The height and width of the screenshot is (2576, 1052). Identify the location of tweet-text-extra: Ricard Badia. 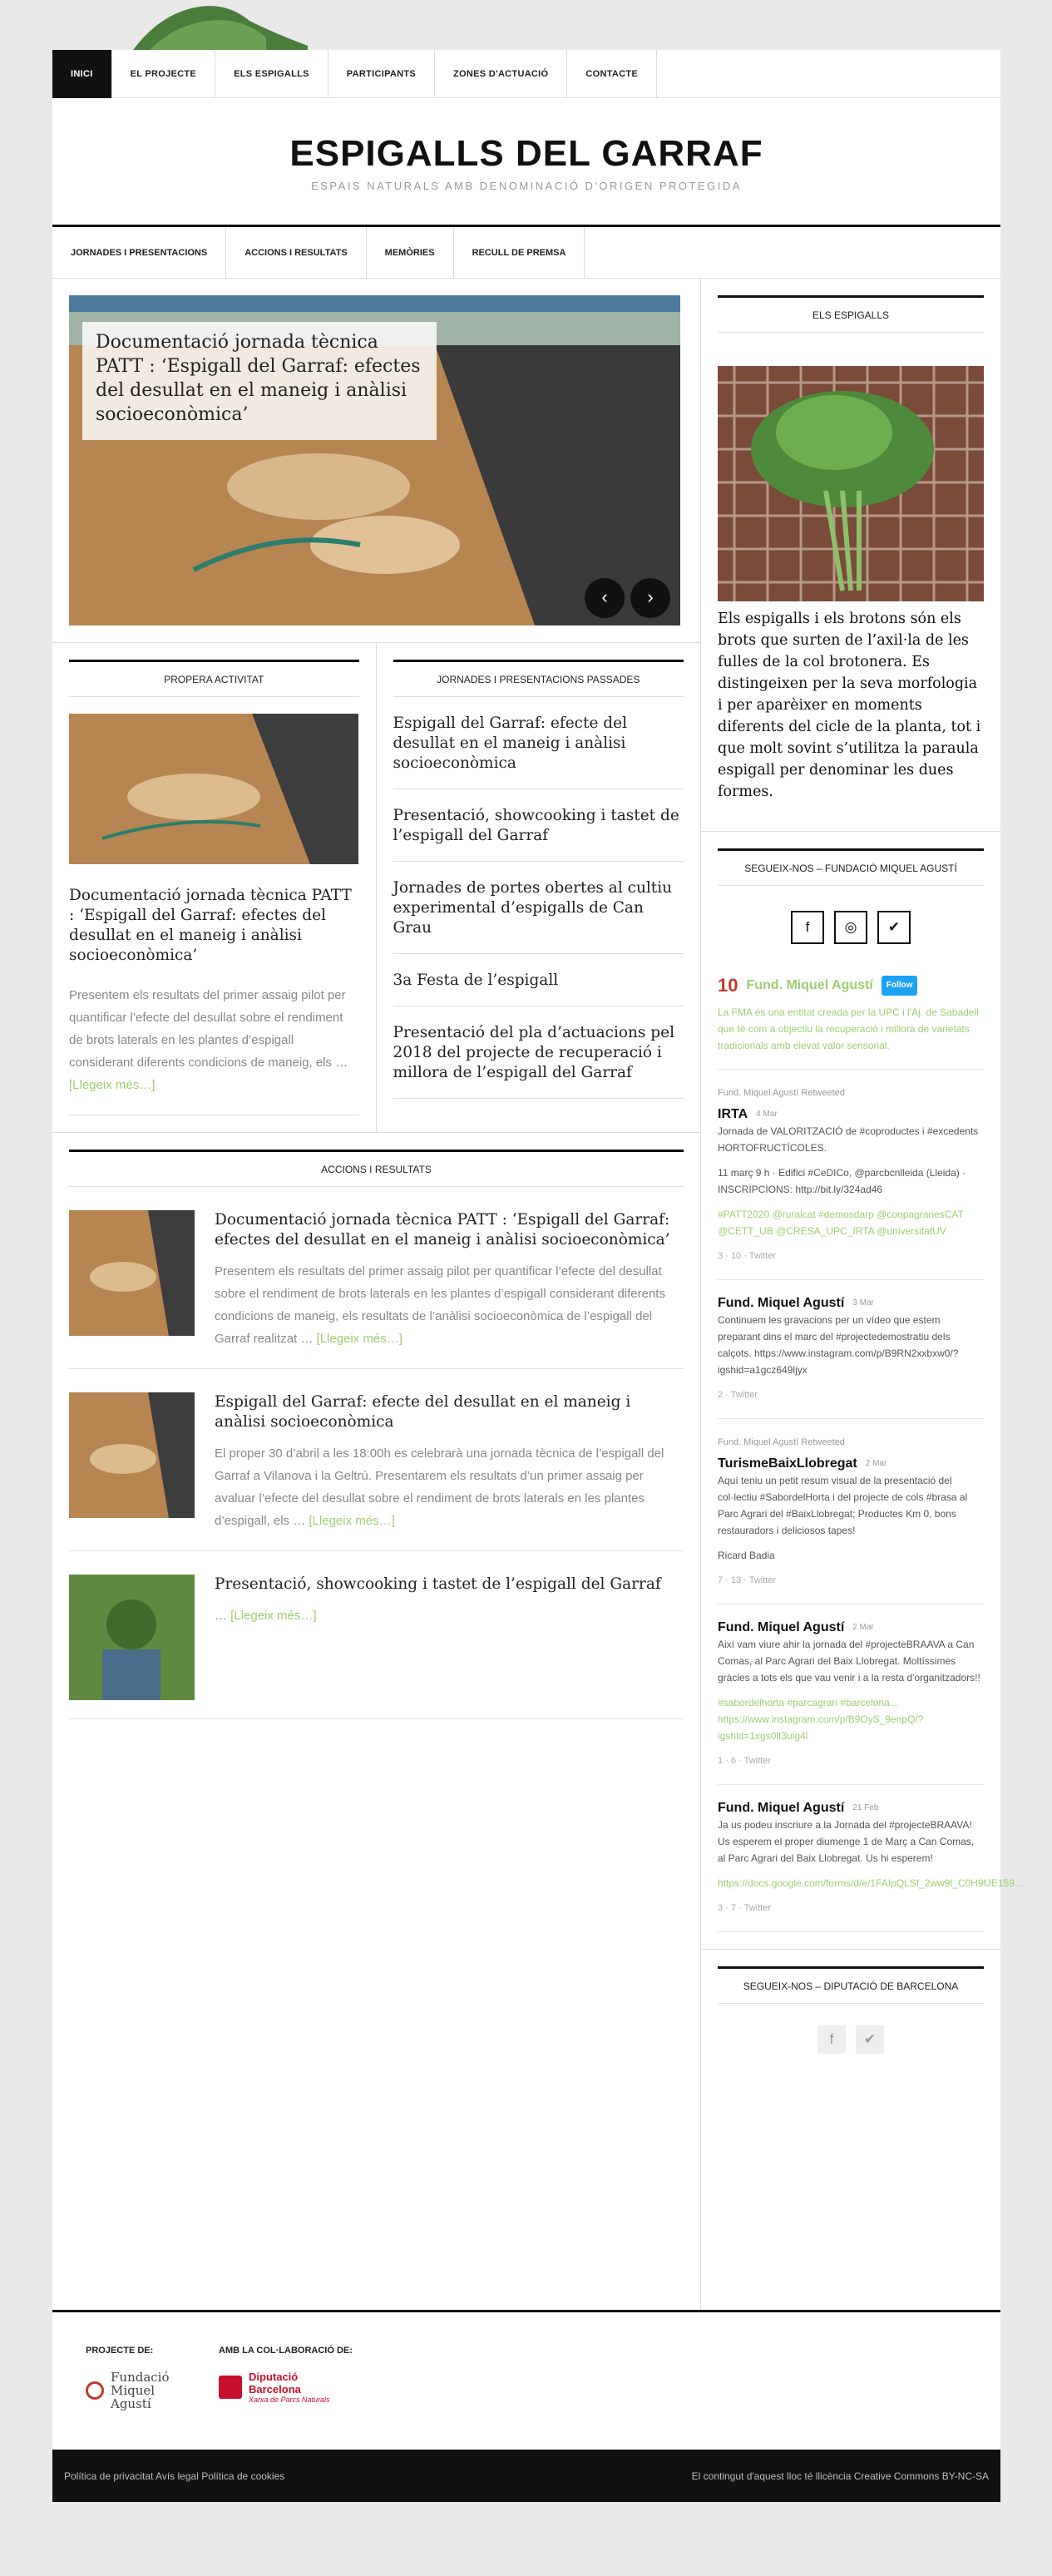
(746, 1555).